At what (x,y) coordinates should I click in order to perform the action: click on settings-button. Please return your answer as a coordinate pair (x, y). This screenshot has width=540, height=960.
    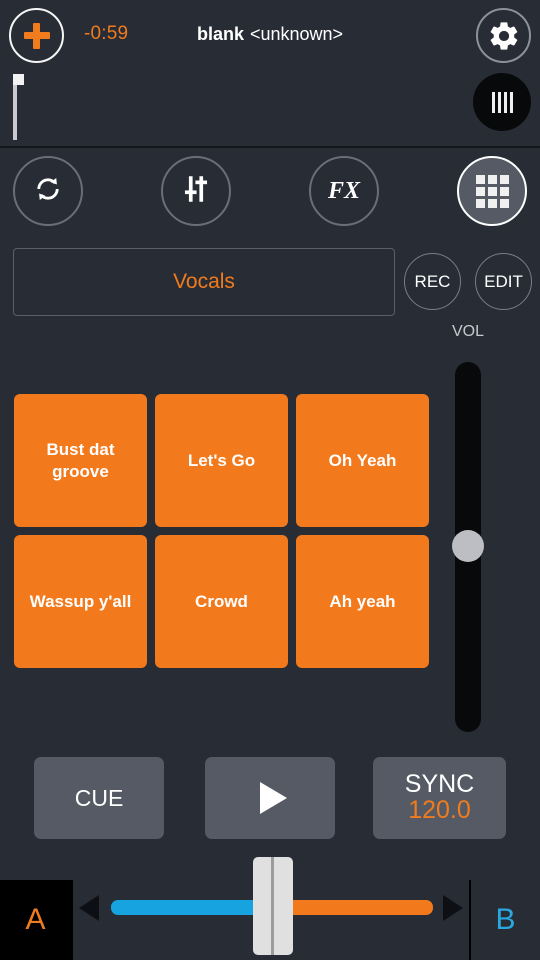
    Looking at the image, I should click on (503, 35).